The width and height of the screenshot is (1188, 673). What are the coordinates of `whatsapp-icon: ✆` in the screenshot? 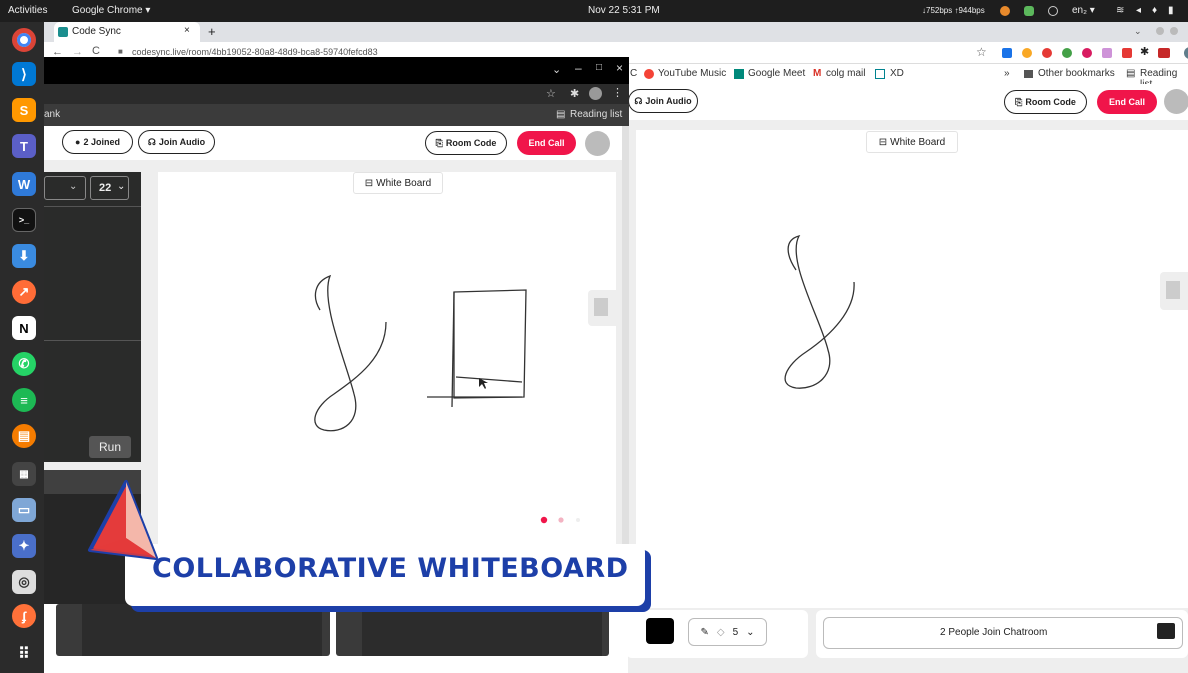 It's located at (24, 364).